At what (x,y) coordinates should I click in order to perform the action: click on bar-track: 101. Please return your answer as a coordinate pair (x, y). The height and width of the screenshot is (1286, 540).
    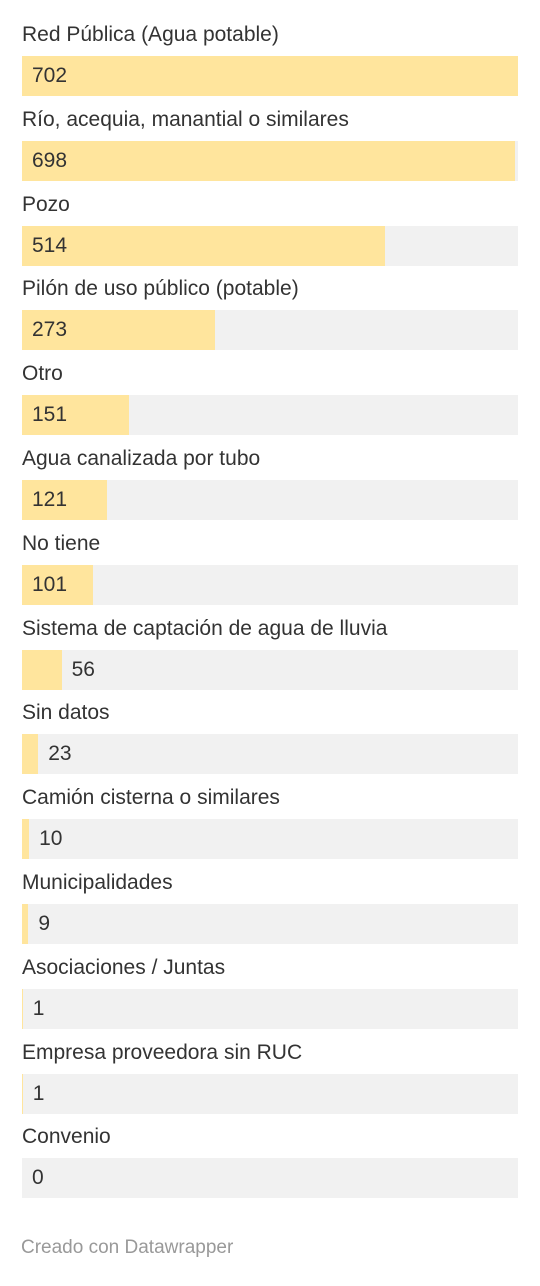
    Looking at the image, I should click on (270, 584).